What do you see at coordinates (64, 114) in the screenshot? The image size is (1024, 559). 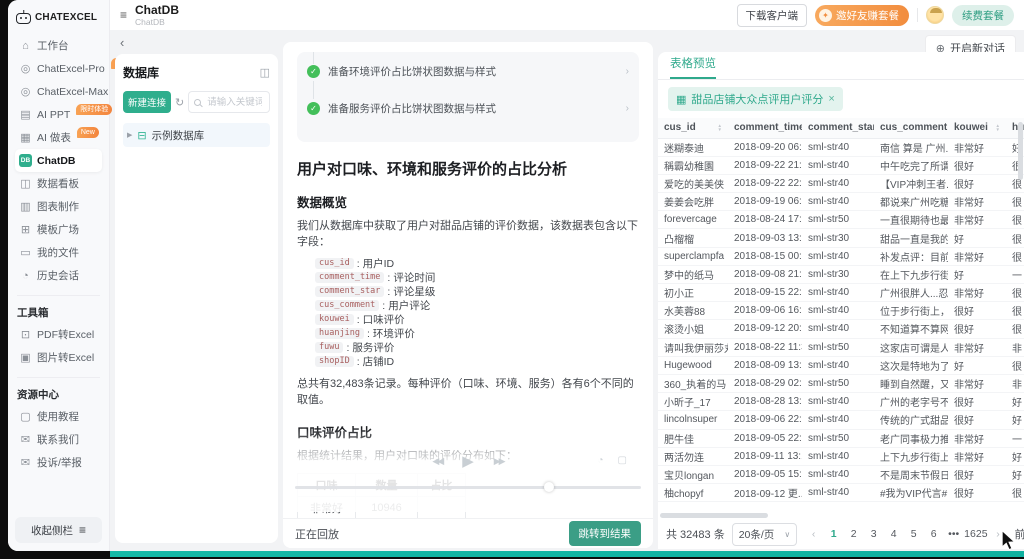 I see `sidebar-item-ai-ppt: ▤ AI PPT 限时体验` at bounding box center [64, 114].